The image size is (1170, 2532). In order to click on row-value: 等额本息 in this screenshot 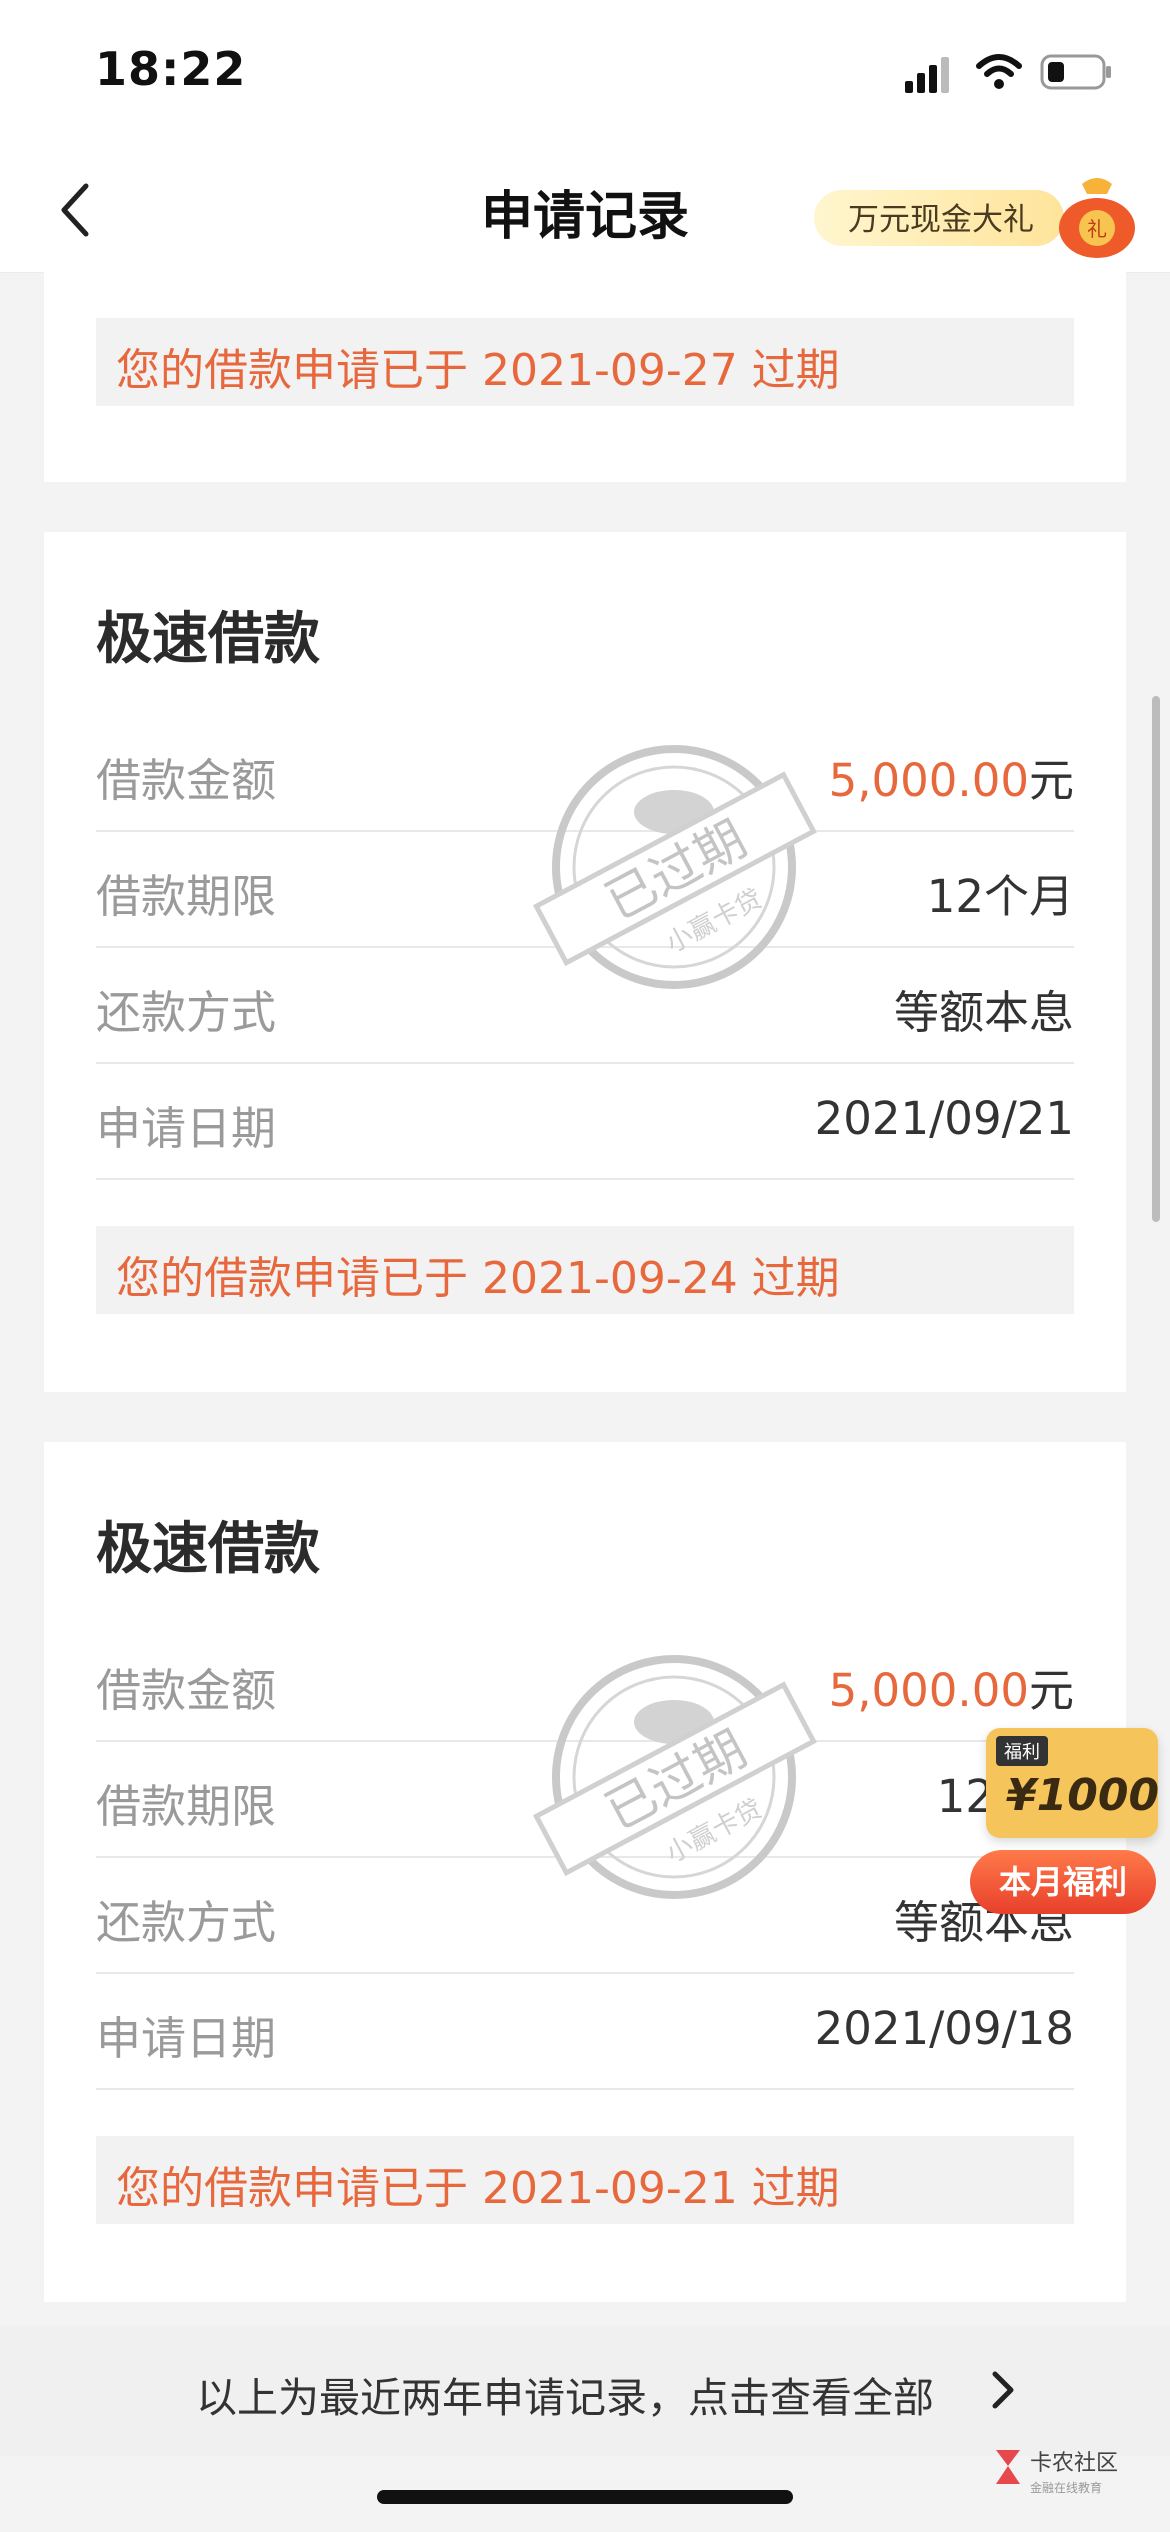, I will do `click(983, 1012)`.